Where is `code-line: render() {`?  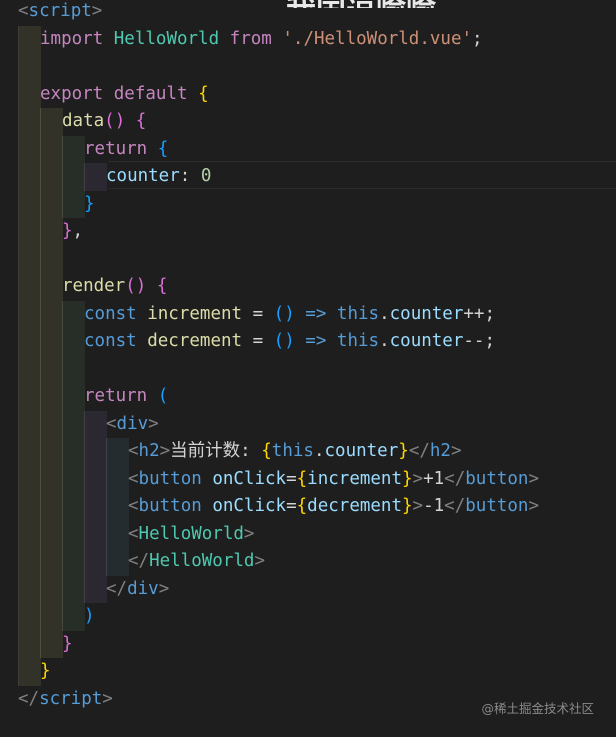
code-line: render() { is located at coordinates (83, 287).